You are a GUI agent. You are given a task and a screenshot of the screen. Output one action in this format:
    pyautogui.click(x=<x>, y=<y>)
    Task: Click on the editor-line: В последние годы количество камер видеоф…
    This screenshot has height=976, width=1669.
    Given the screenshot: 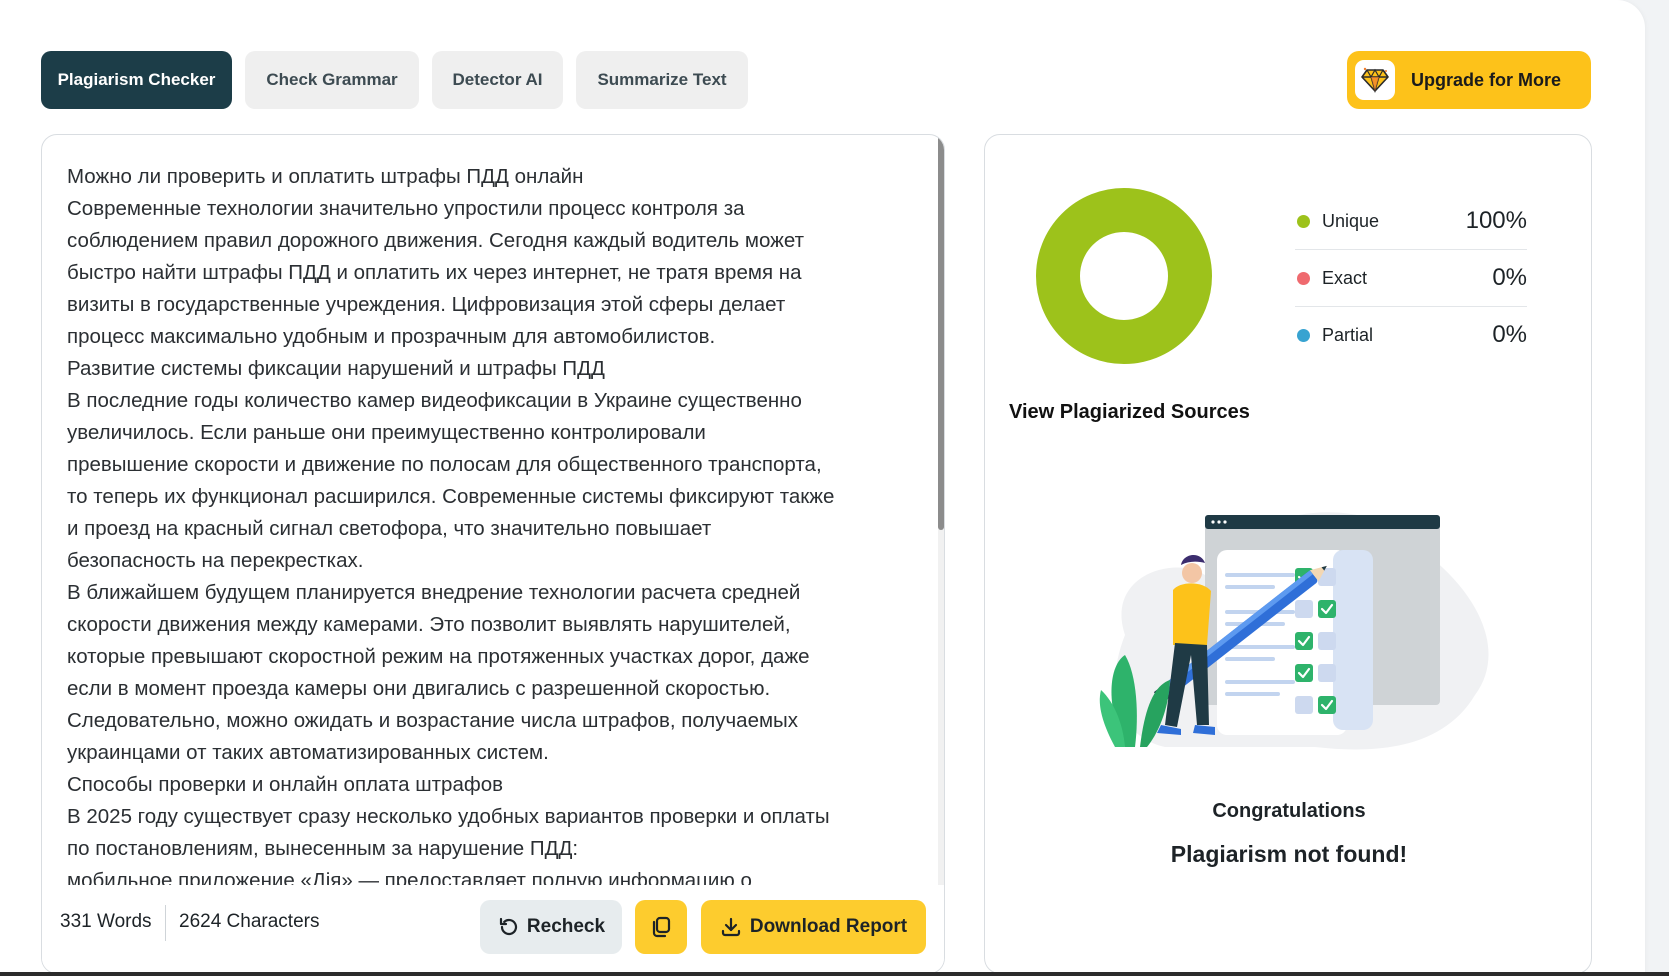 What is the action you would take?
    pyautogui.click(x=434, y=400)
    